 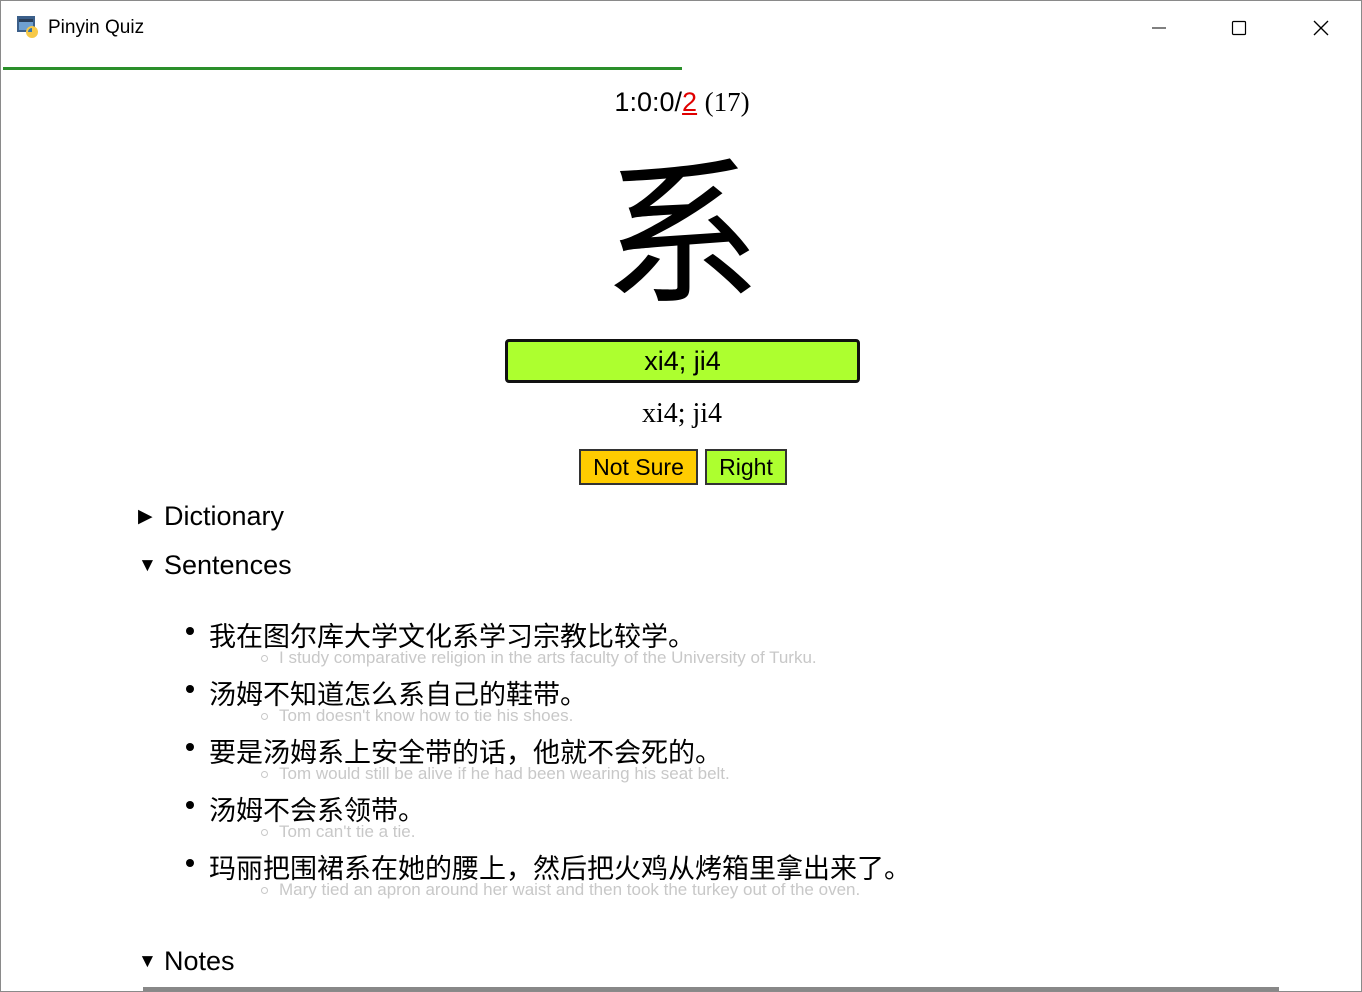 What do you see at coordinates (426, 715) in the screenshot?
I see `sentence-english: Tom doesn't know how to tie his shoes.` at bounding box center [426, 715].